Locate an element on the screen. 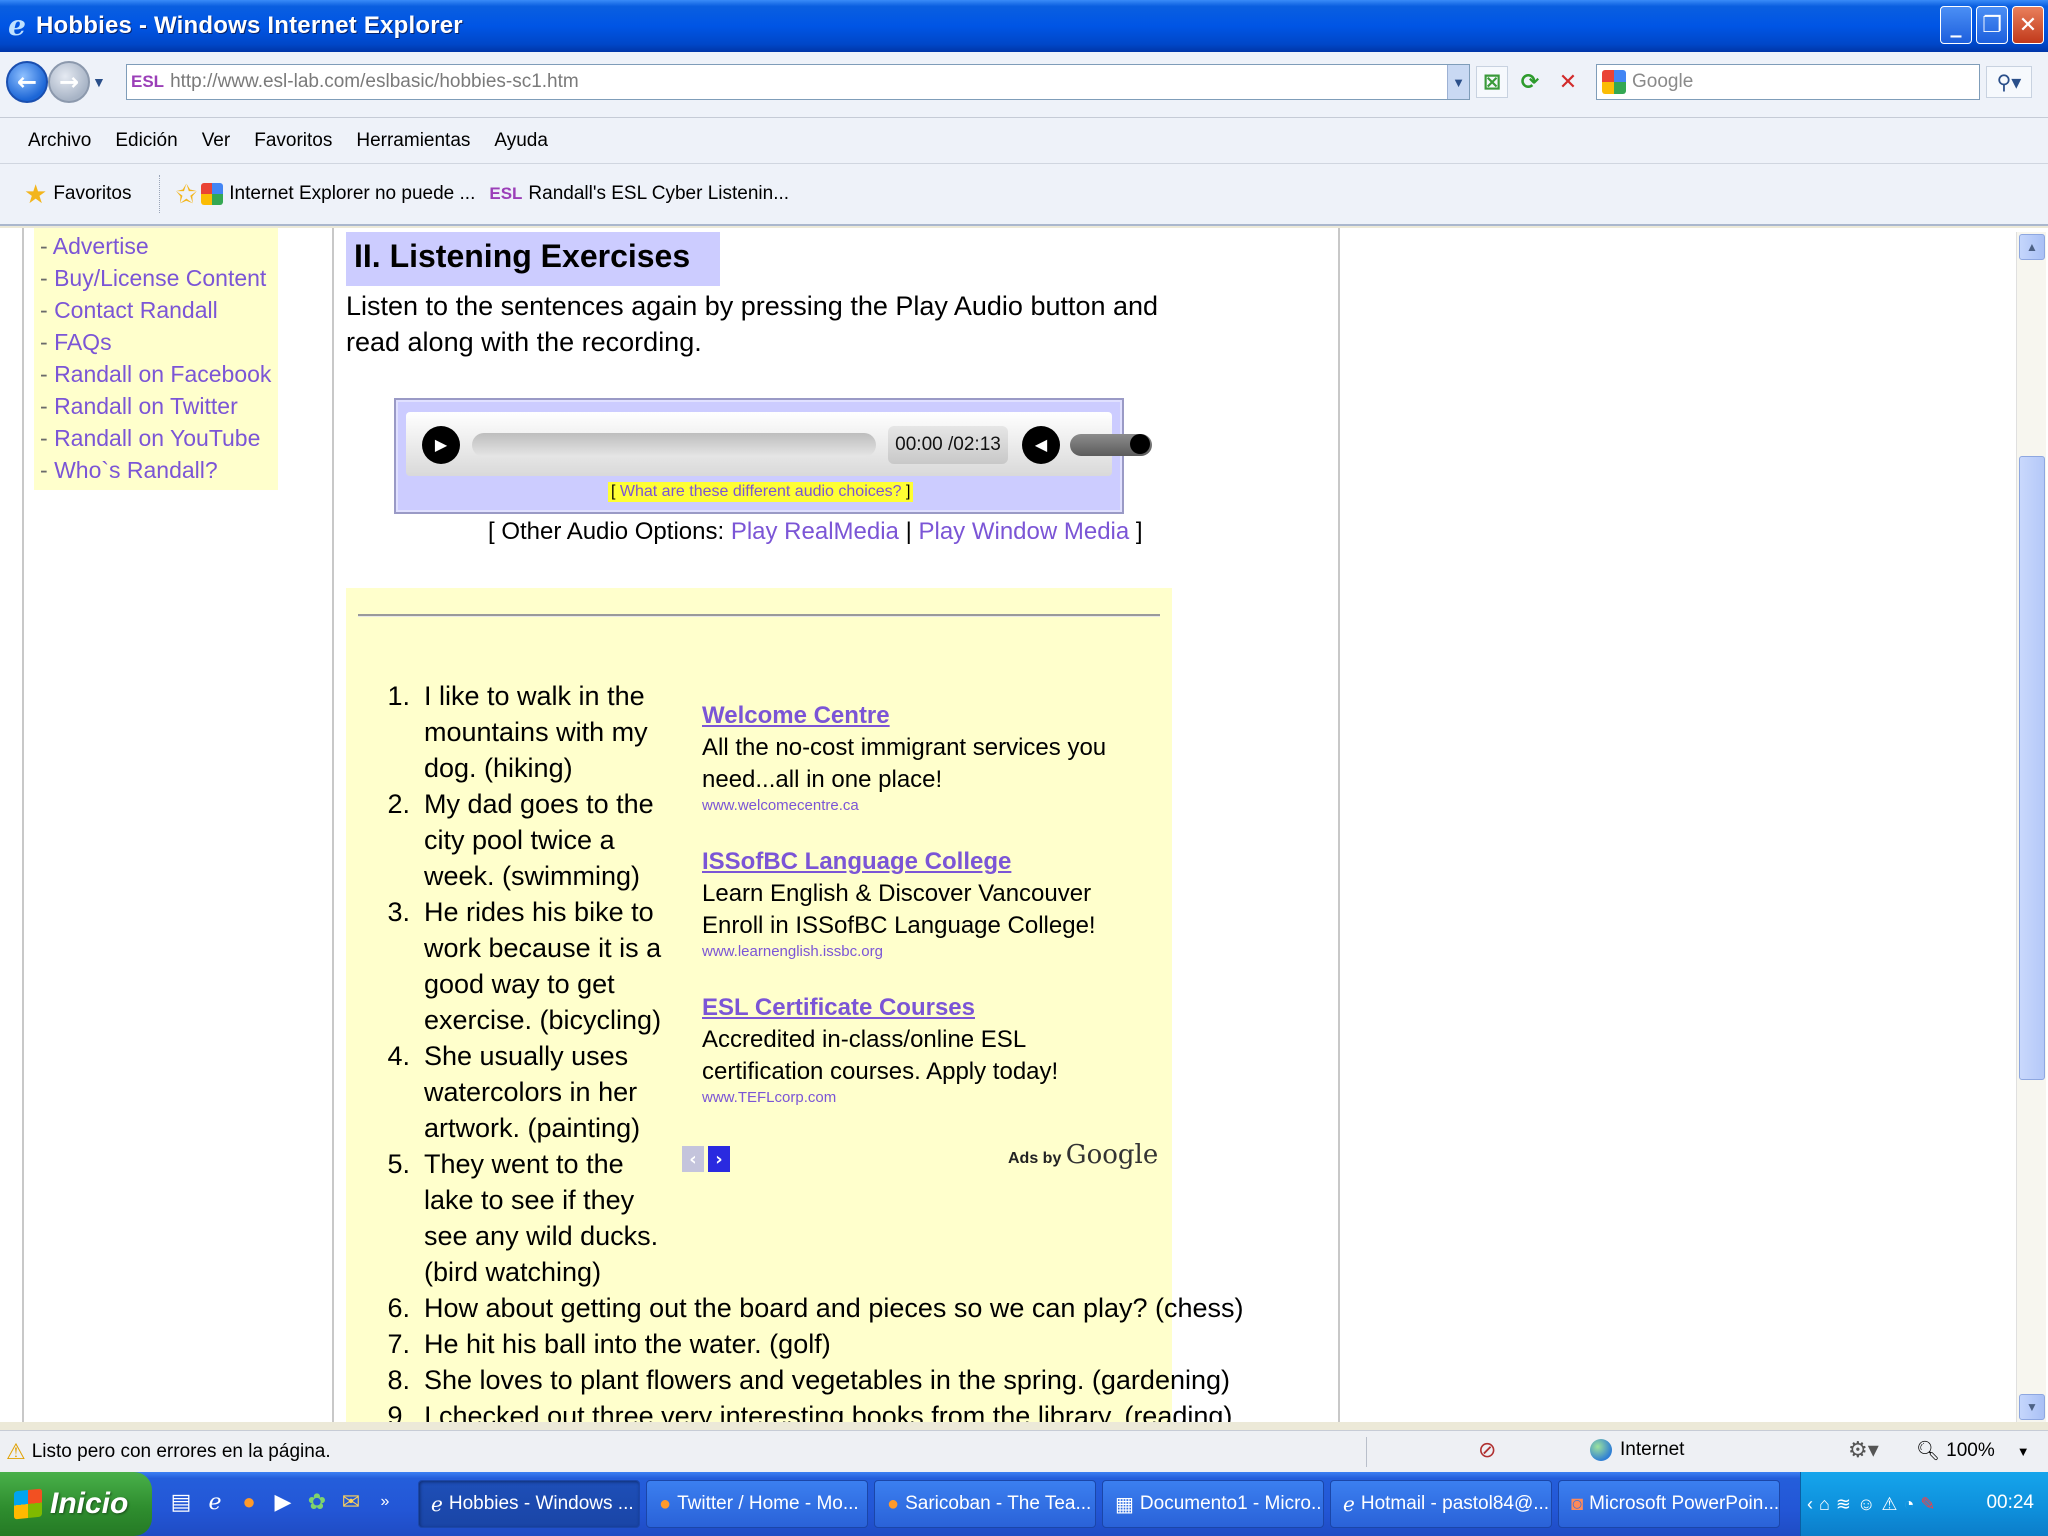 The image size is (2048, 1536). close-button: ✕ is located at coordinates (2028, 25).